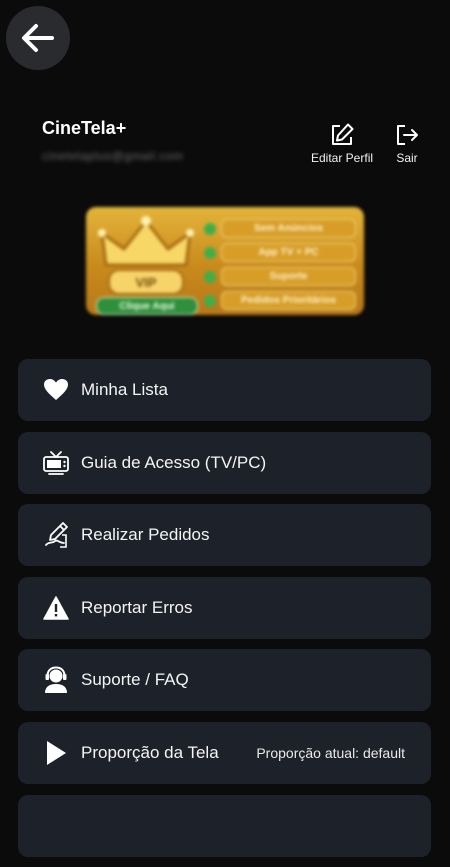 This screenshot has height=867, width=450. What do you see at coordinates (407, 135) in the screenshot?
I see `logout-icon` at bounding box center [407, 135].